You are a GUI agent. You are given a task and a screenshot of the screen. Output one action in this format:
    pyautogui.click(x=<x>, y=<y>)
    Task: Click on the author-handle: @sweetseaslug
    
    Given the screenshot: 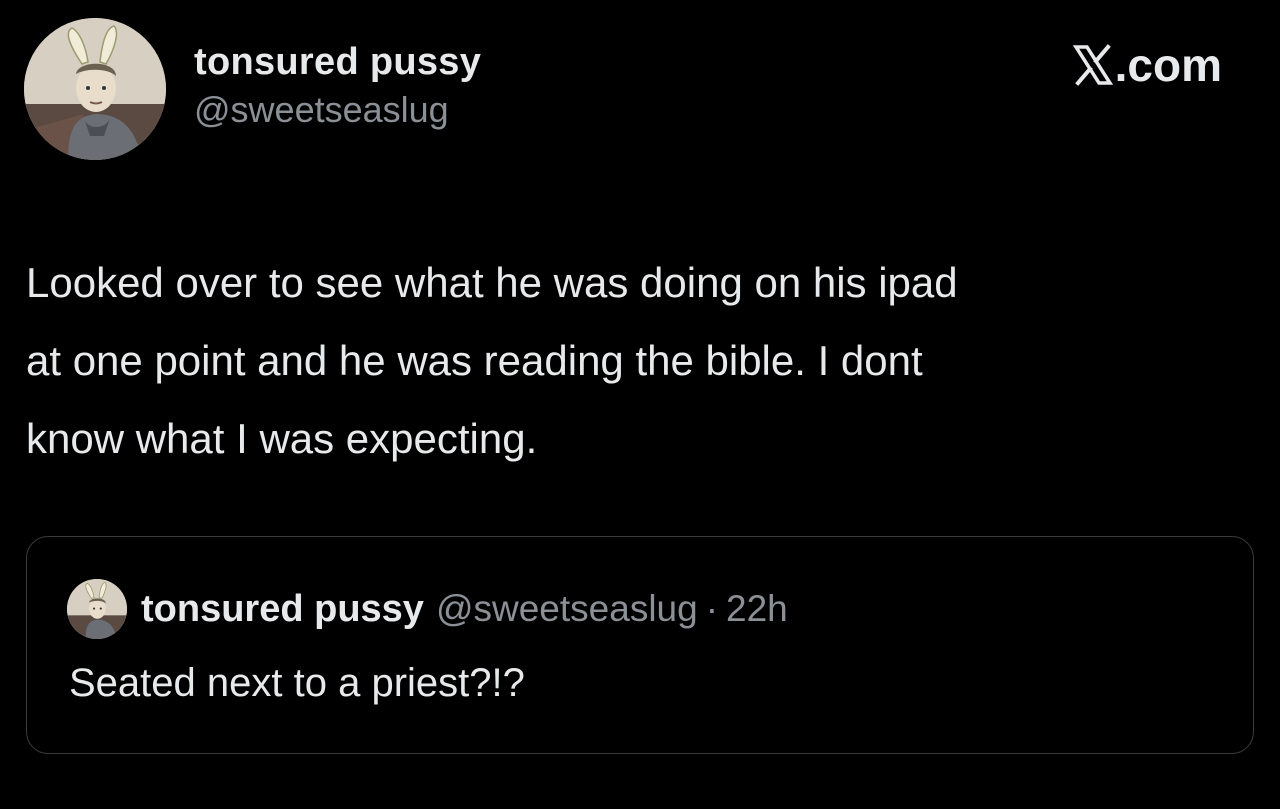 What is the action you would take?
    pyautogui.click(x=337, y=110)
    